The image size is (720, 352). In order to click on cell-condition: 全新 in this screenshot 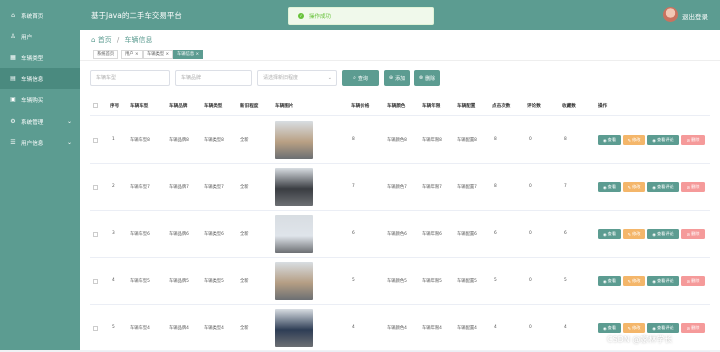, I will do `click(244, 187)`.